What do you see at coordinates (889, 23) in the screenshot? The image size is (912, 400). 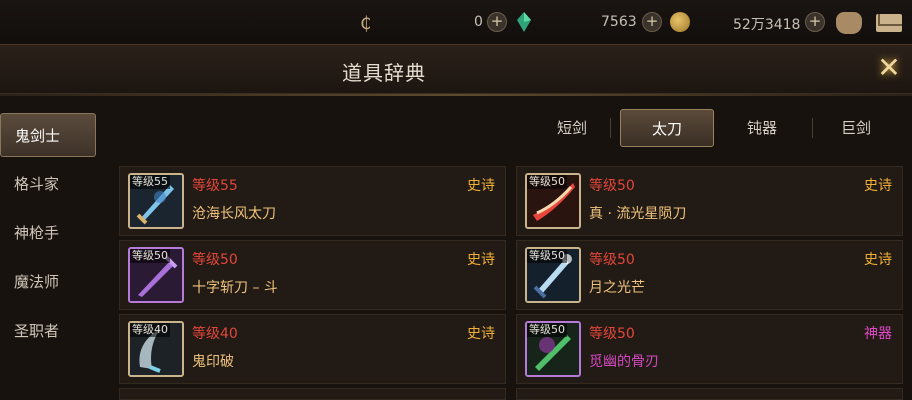 I see `mail-icon` at bounding box center [889, 23].